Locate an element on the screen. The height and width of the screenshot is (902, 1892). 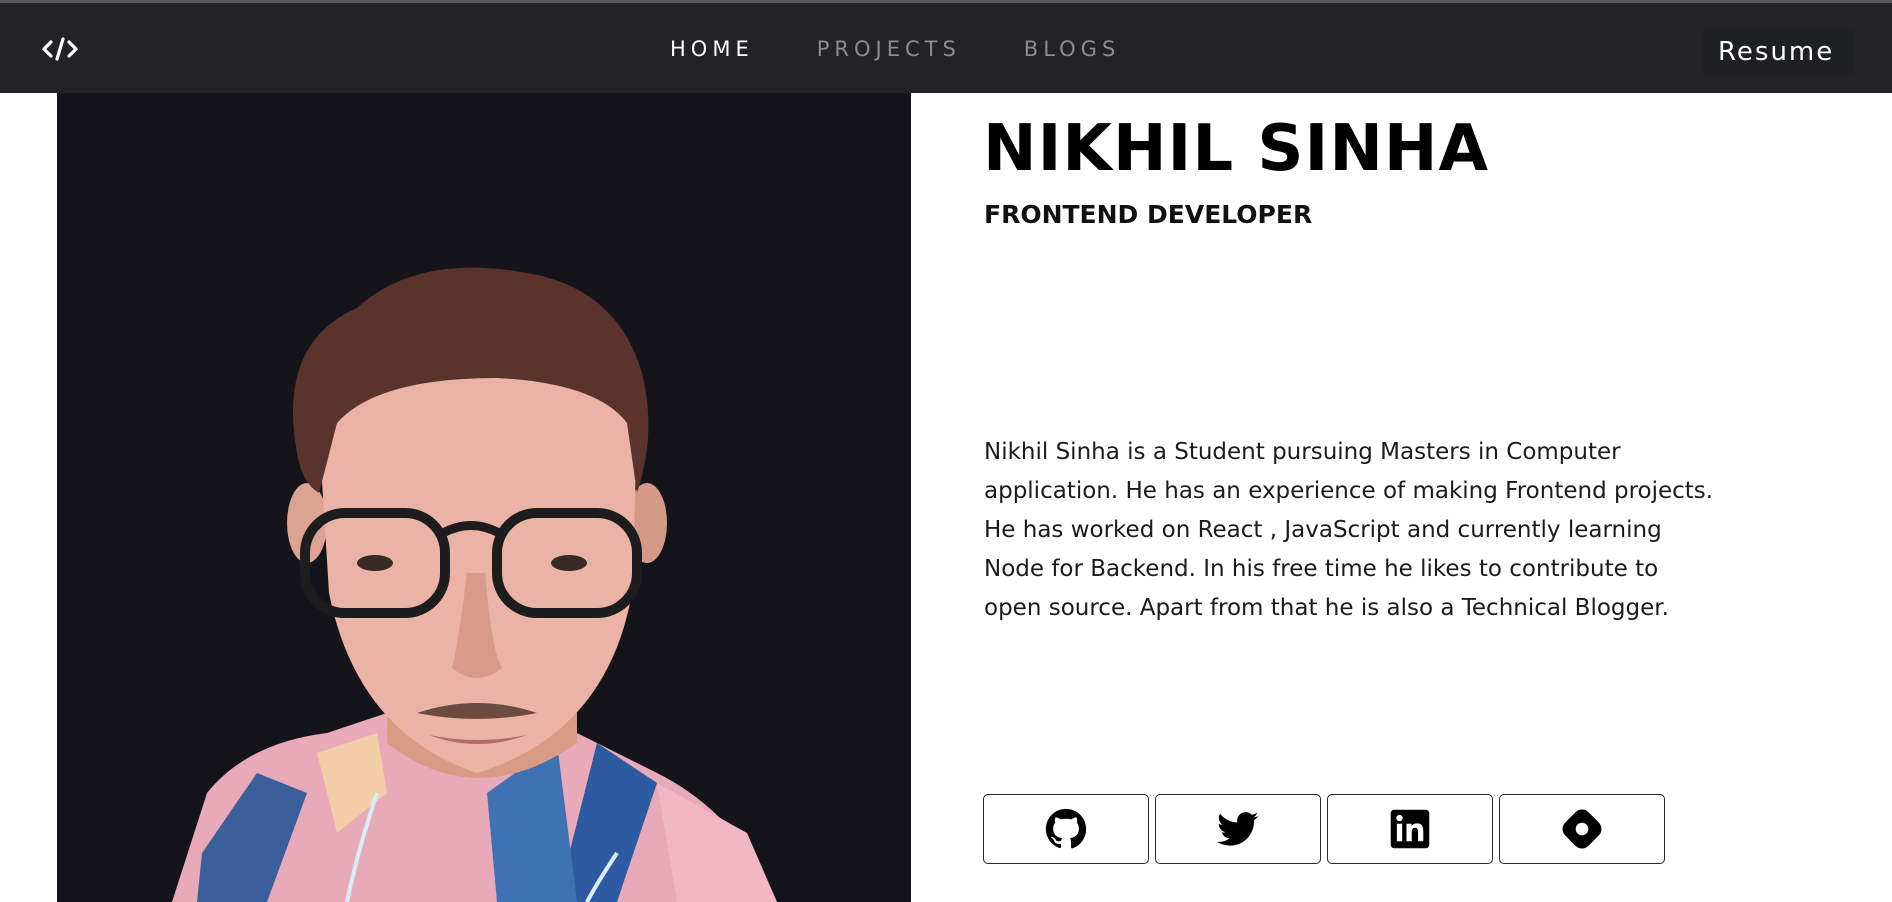
hashnode-button is located at coordinates (1582, 829).